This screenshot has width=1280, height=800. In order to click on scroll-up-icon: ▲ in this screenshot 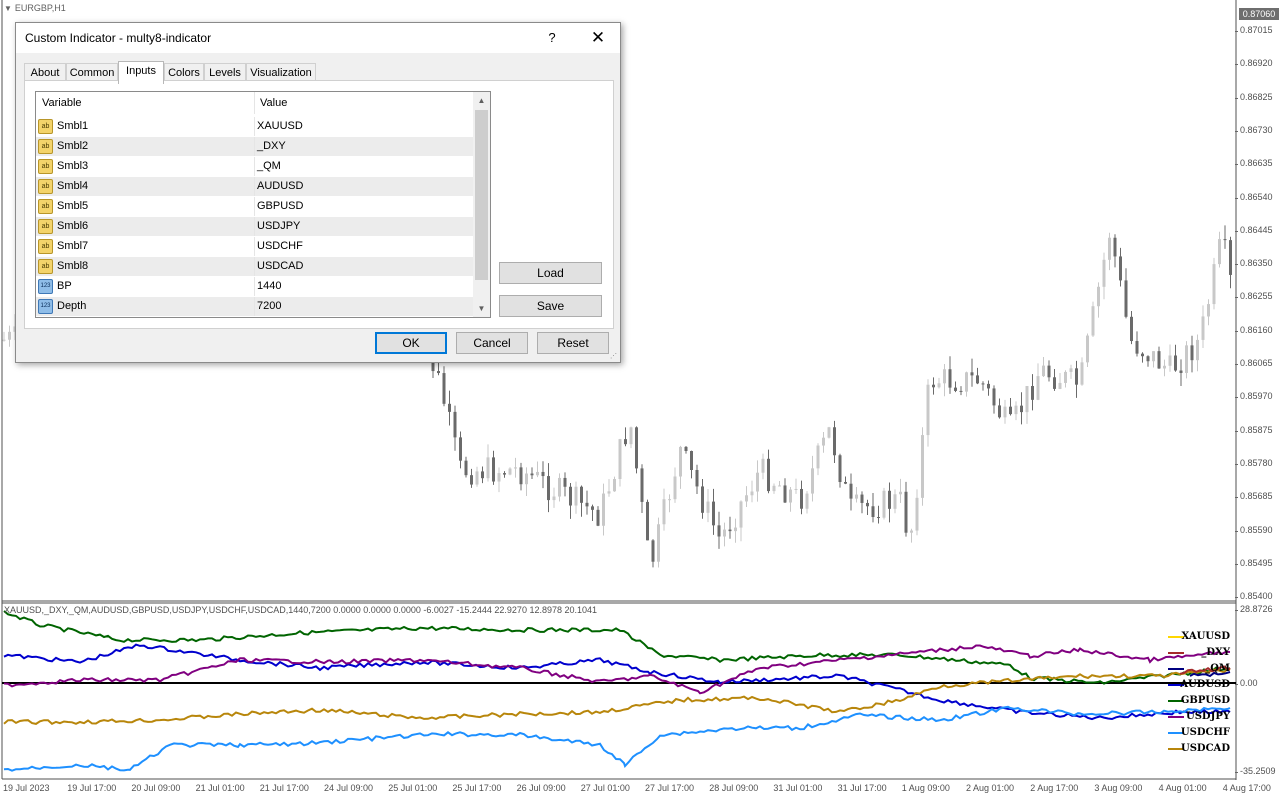, I will do `click(481, 100)`.